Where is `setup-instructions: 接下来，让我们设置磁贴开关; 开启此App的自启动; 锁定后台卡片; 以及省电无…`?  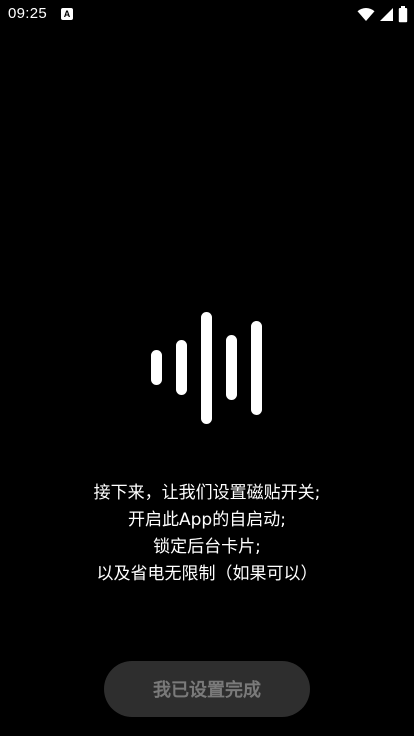
setup-instructions: 接下来，让我们设置磁贴开关; 开启此App的自启动; 锁定后台卡片; 以及省电无… is located at coordinates (207, 534).